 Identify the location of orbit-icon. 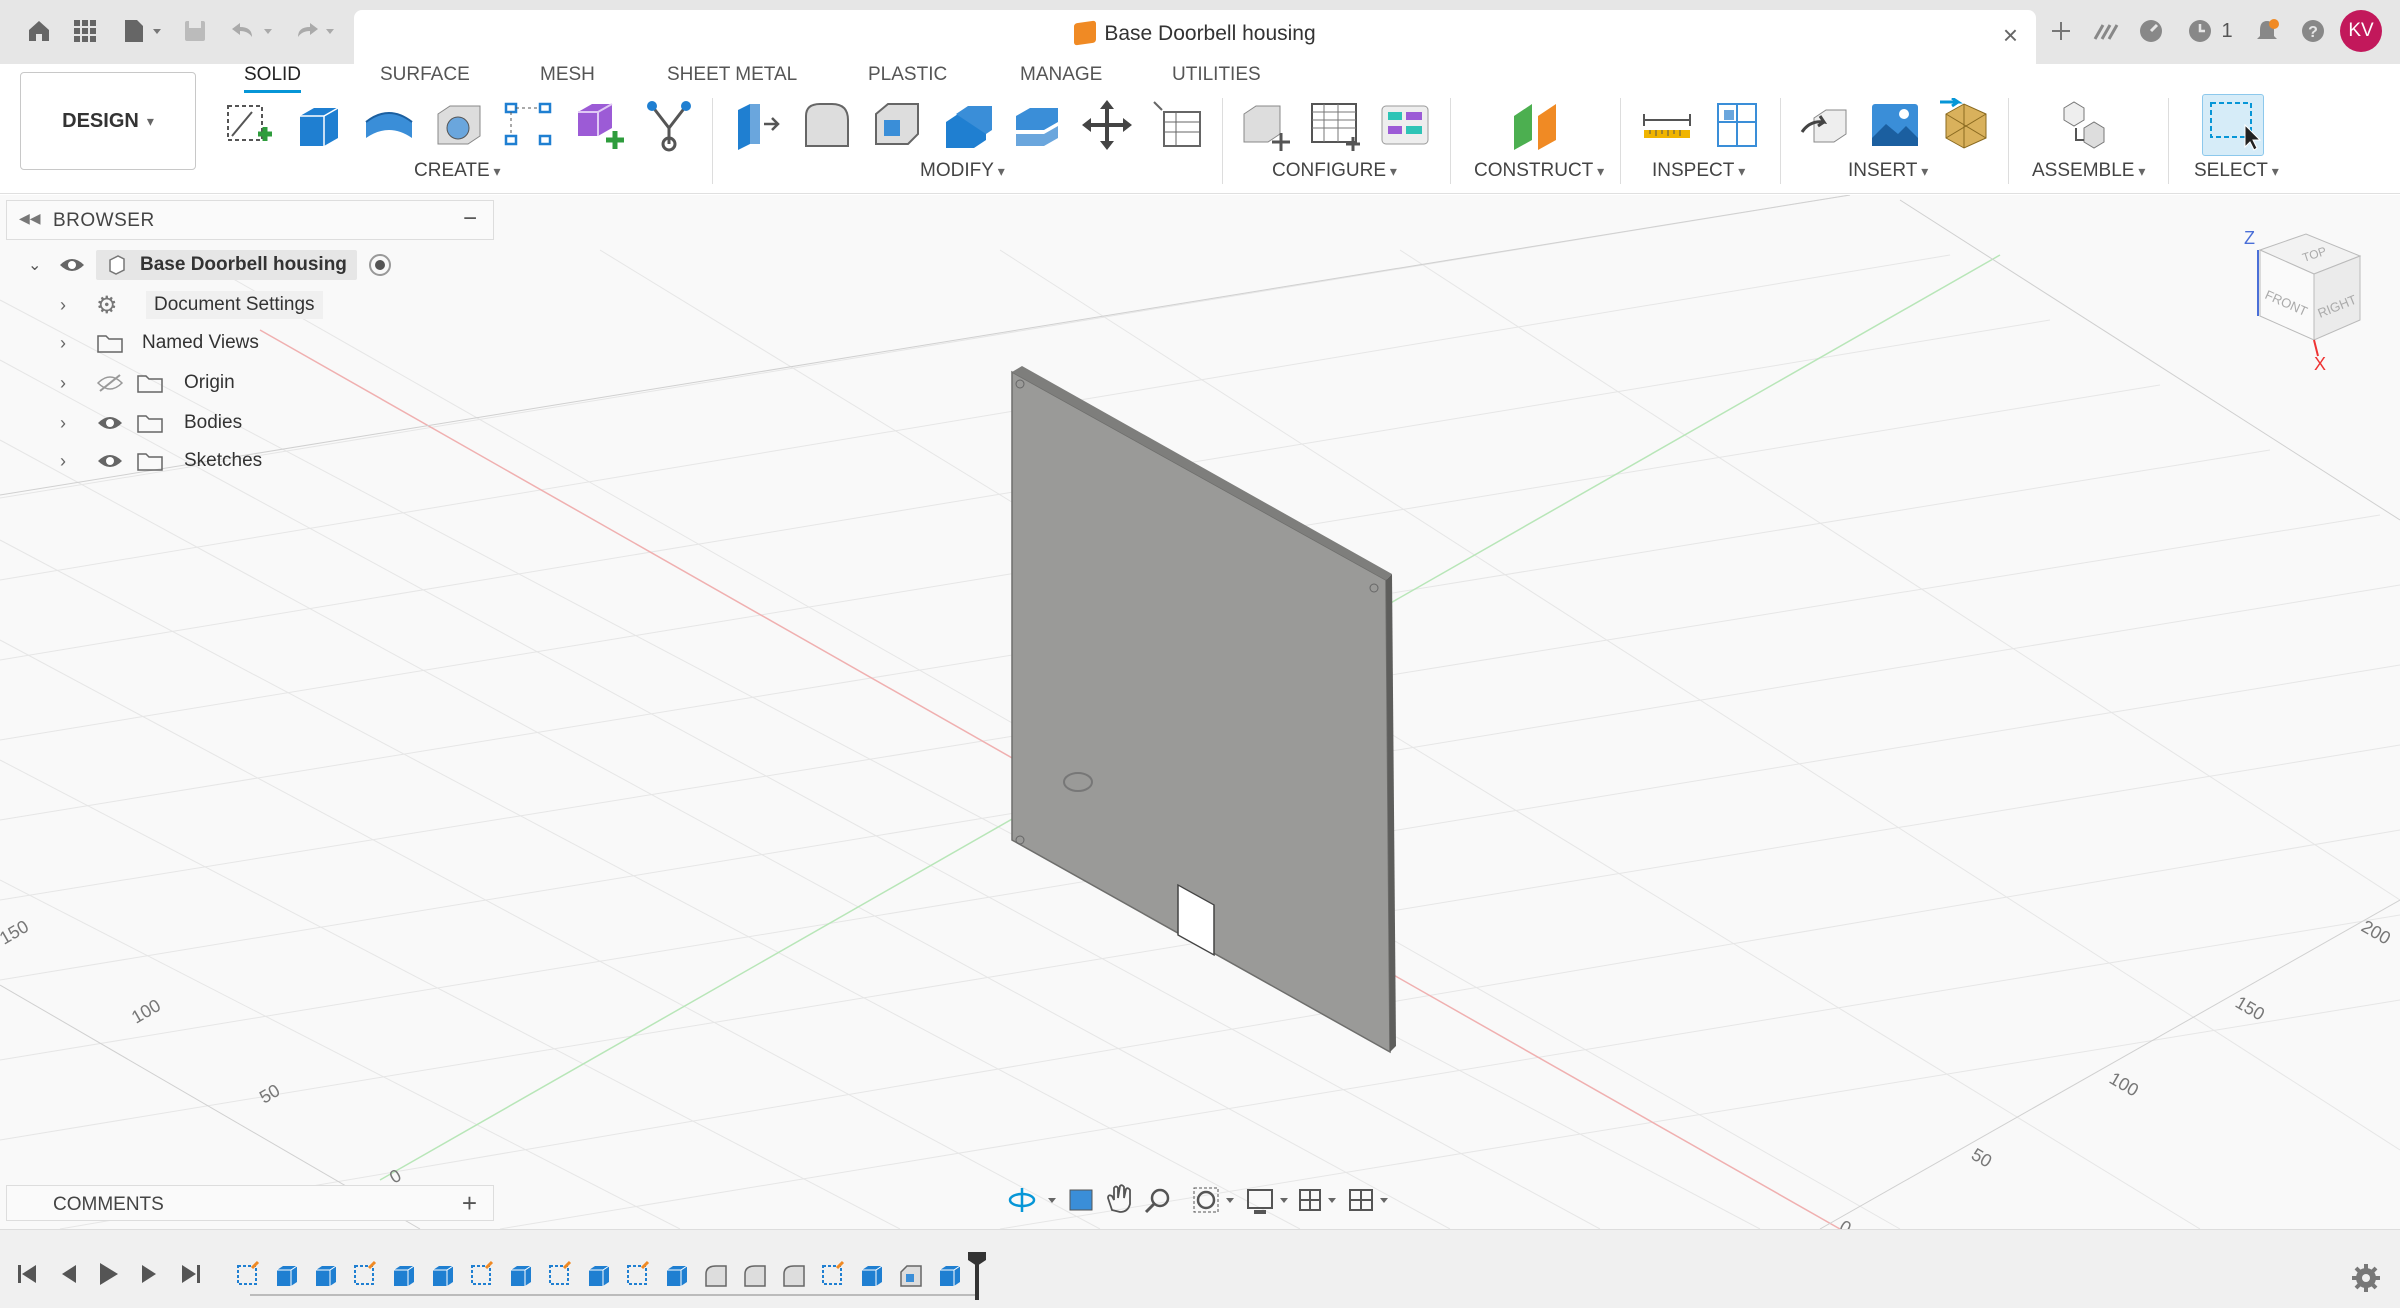
(1032, 1200).